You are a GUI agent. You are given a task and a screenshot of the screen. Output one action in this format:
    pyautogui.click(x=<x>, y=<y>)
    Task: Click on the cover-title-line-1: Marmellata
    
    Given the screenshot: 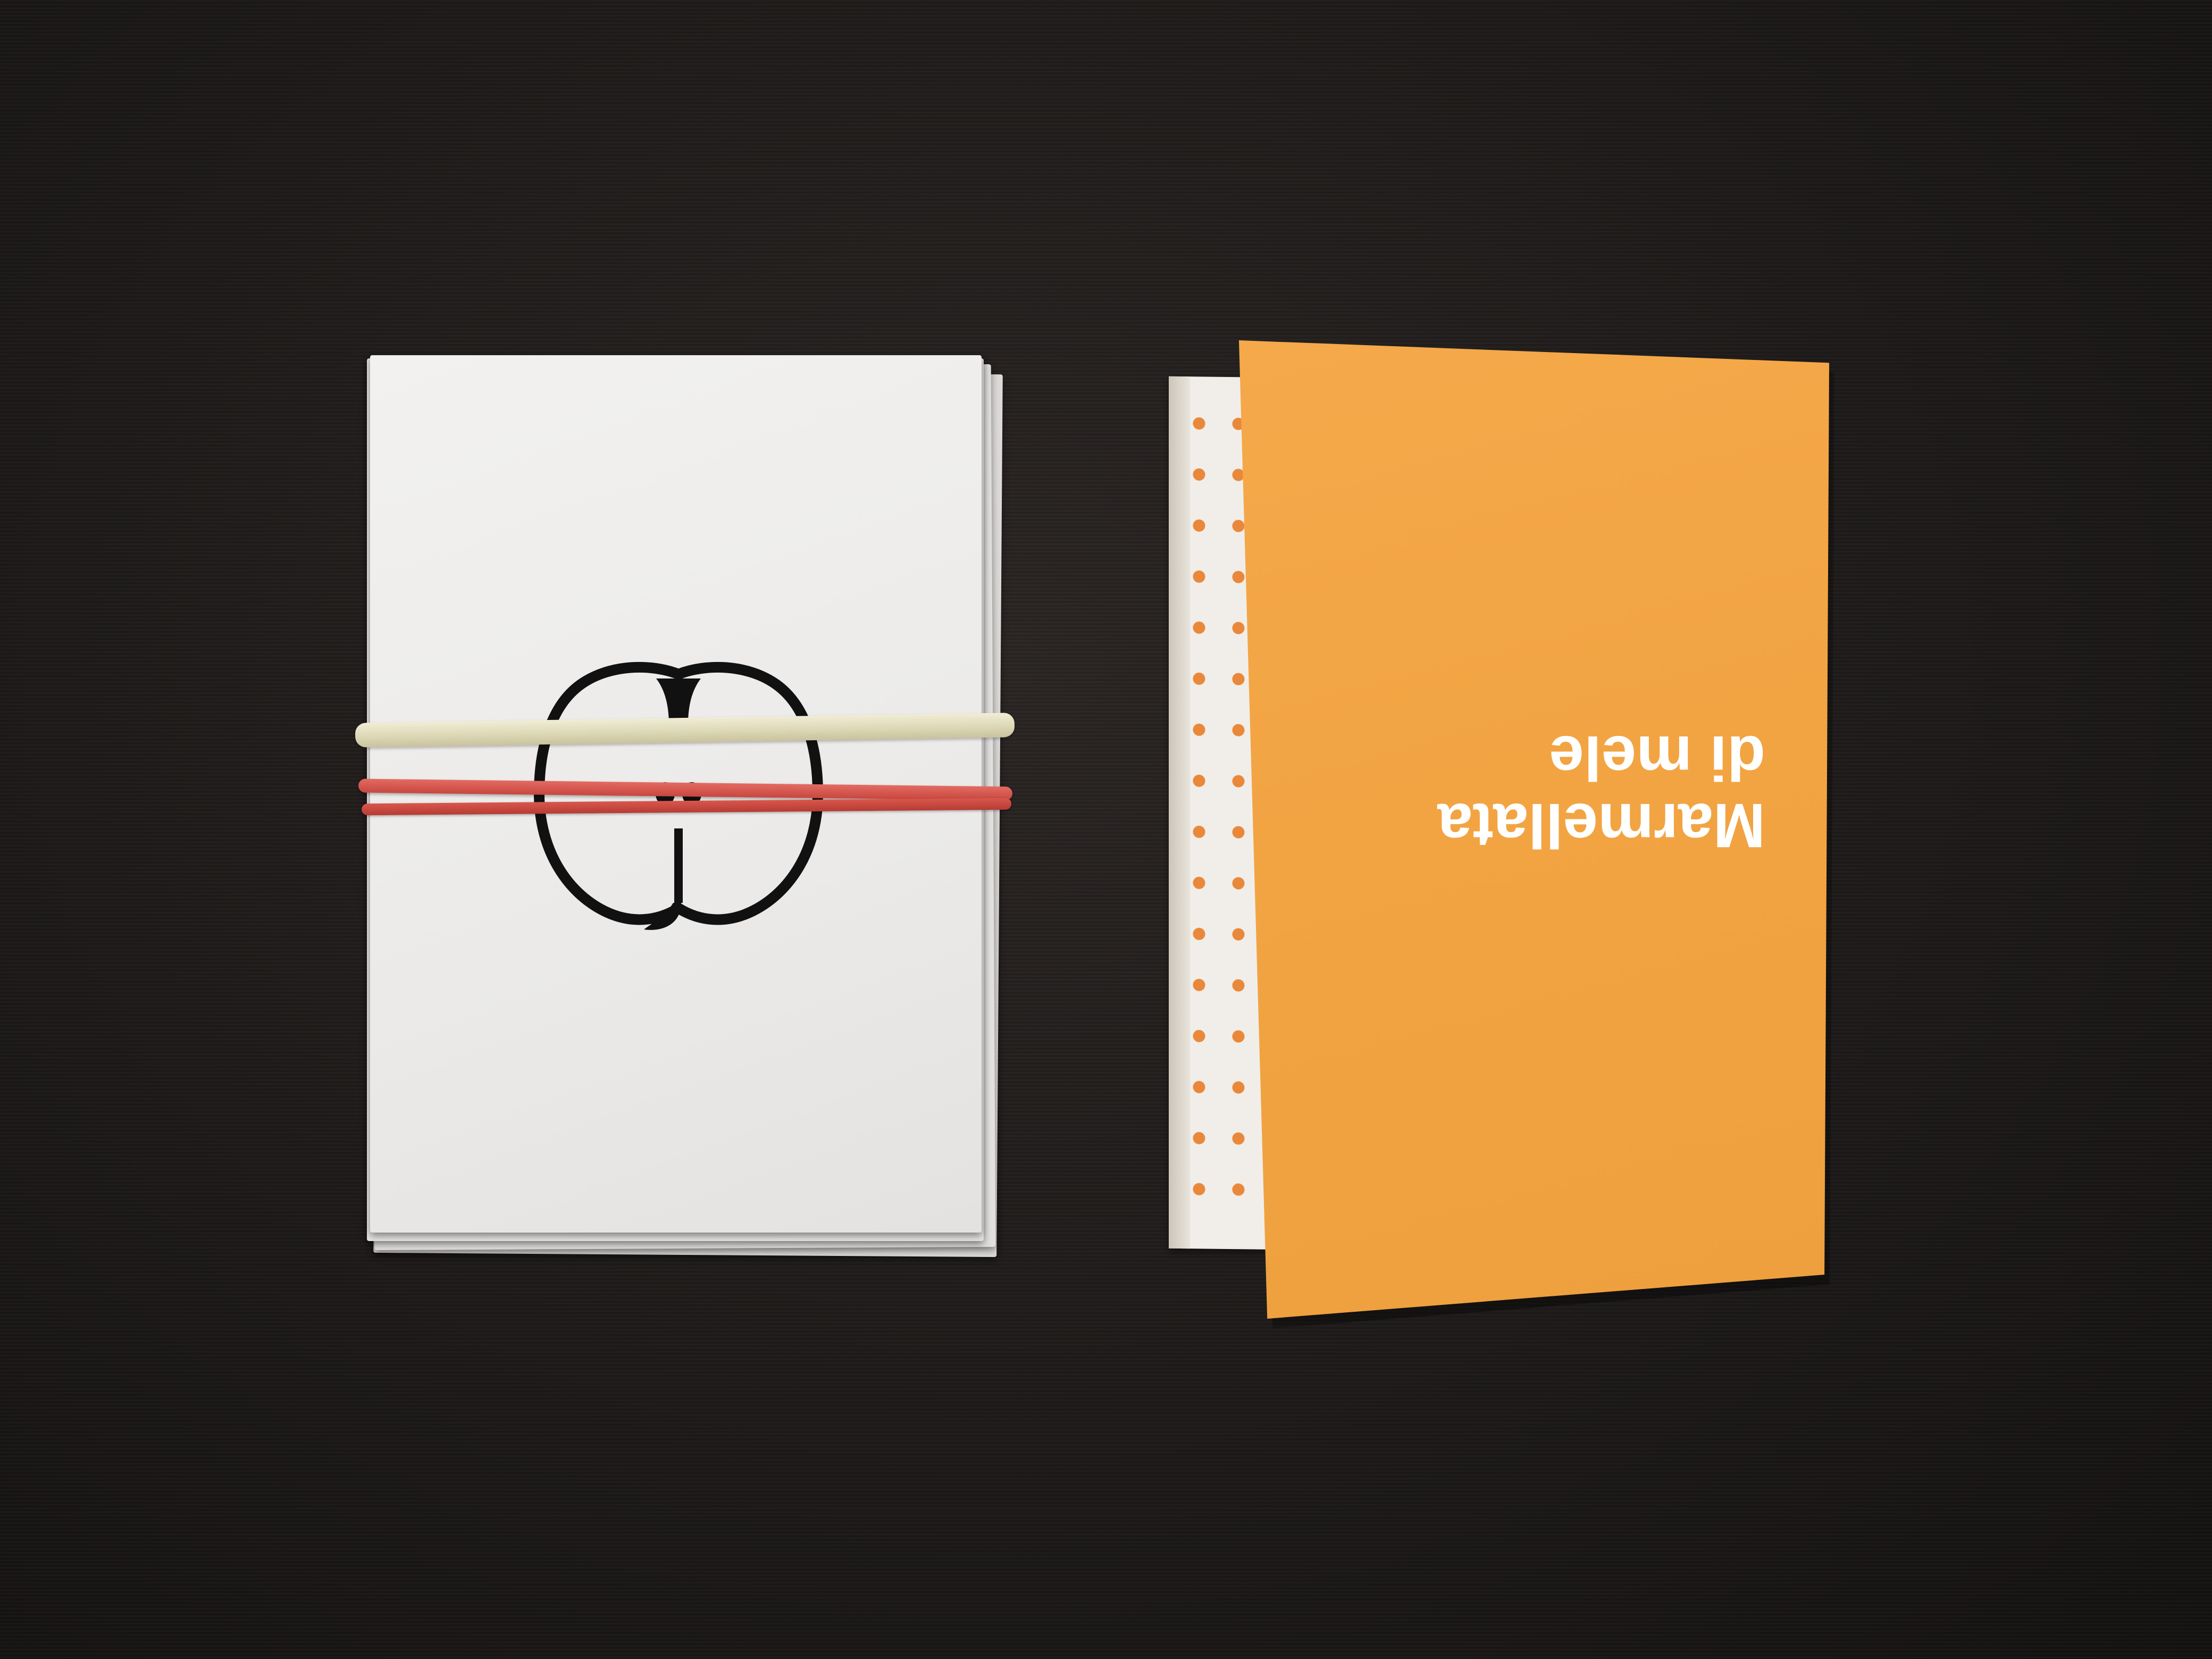 What is the action you would take?
    pyautogui.click(x=1601, y=825)
    